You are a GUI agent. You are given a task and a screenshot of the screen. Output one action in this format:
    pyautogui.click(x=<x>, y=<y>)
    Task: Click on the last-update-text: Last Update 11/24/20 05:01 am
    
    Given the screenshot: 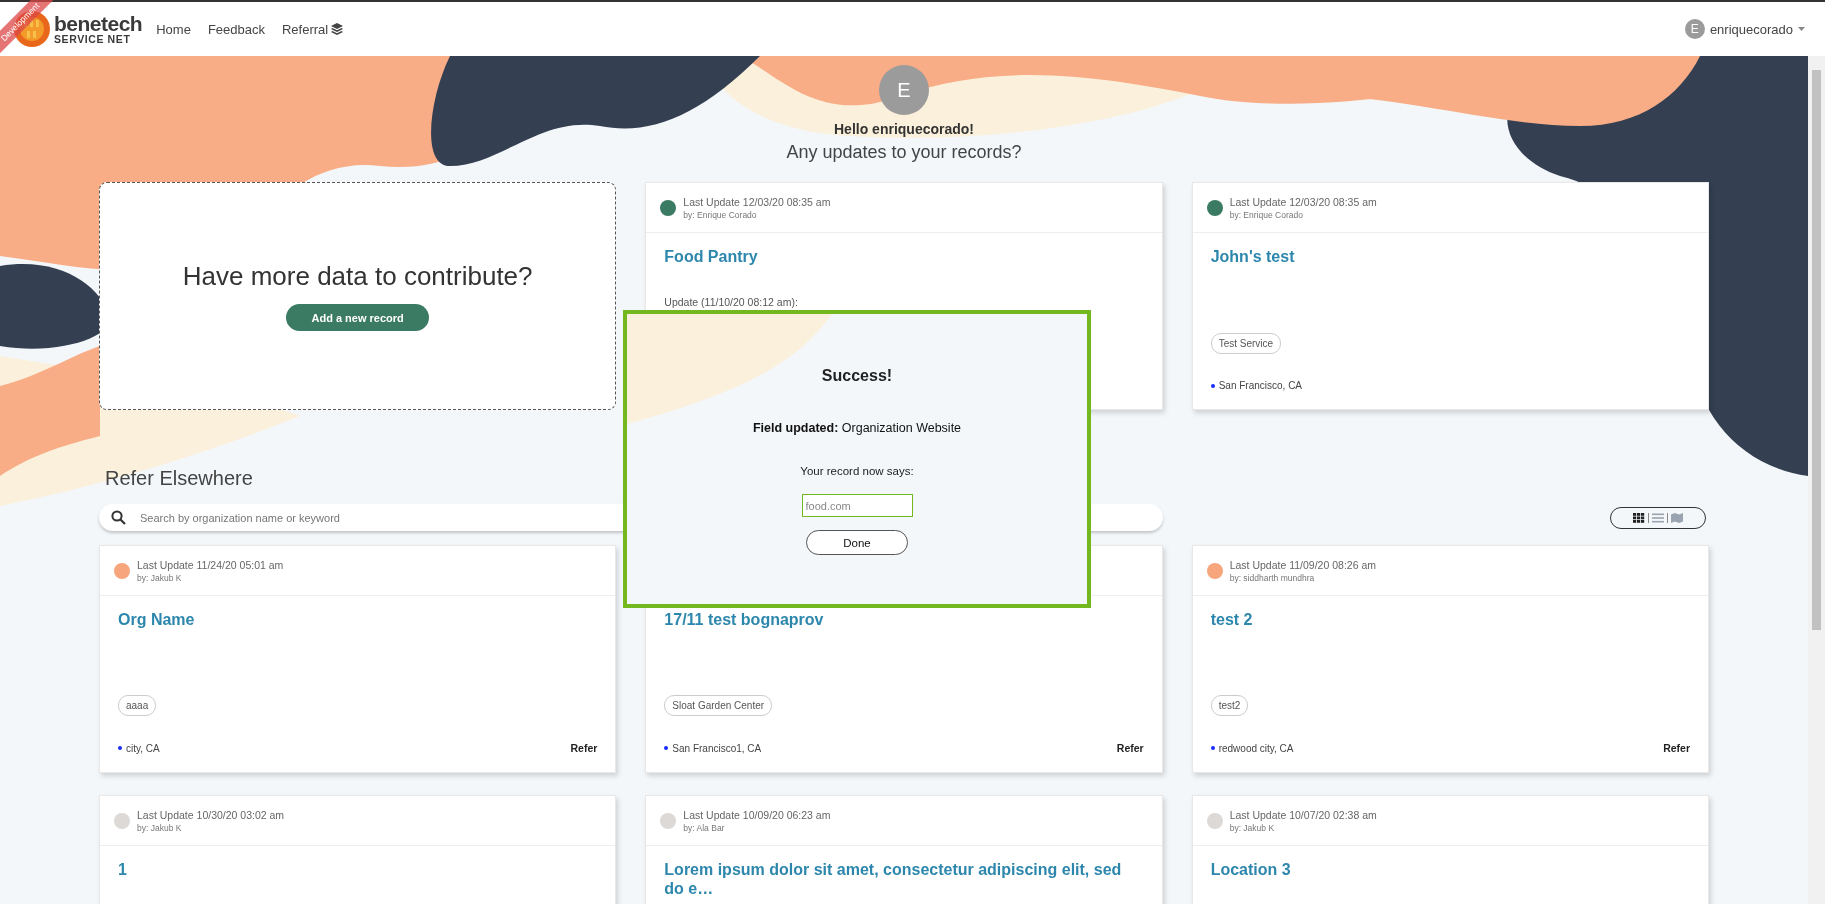 What is the action you would take?
    pyautogui.click(x=210, y=564)
    